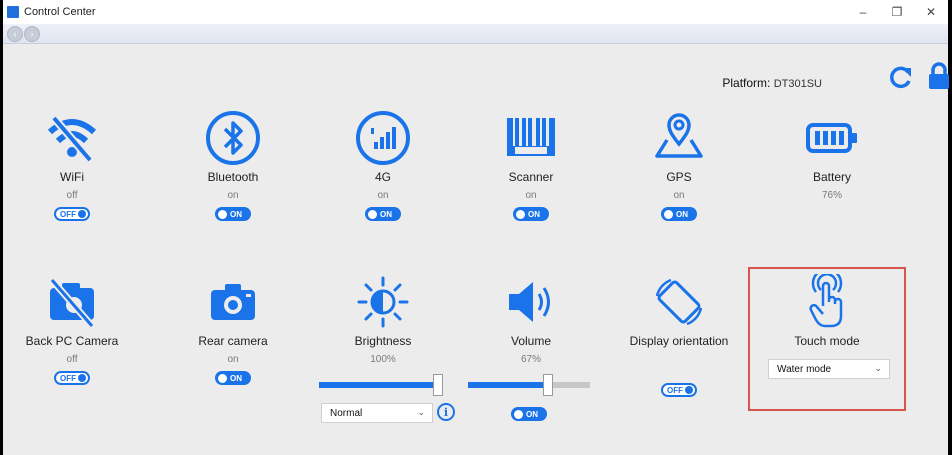 This screenshot has width=952, height=455. Describe the element at coordinates (15, 33) in the screenshot. I see `back-button: ‹` at that location.